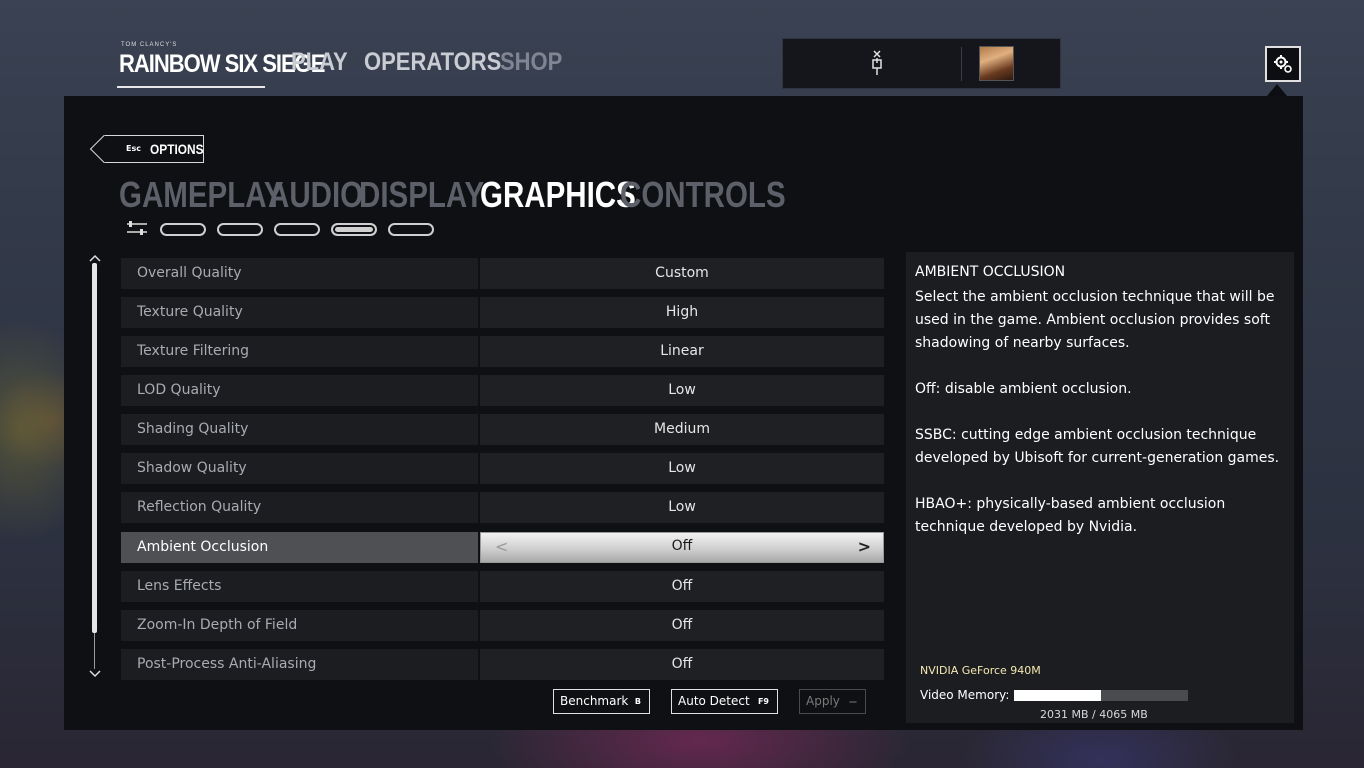 This screenshot has width=1364, height=768. Describe the element at coordinates (594, 701) in the screenshot. I see `benchmark-label: Benchmark` at that location.